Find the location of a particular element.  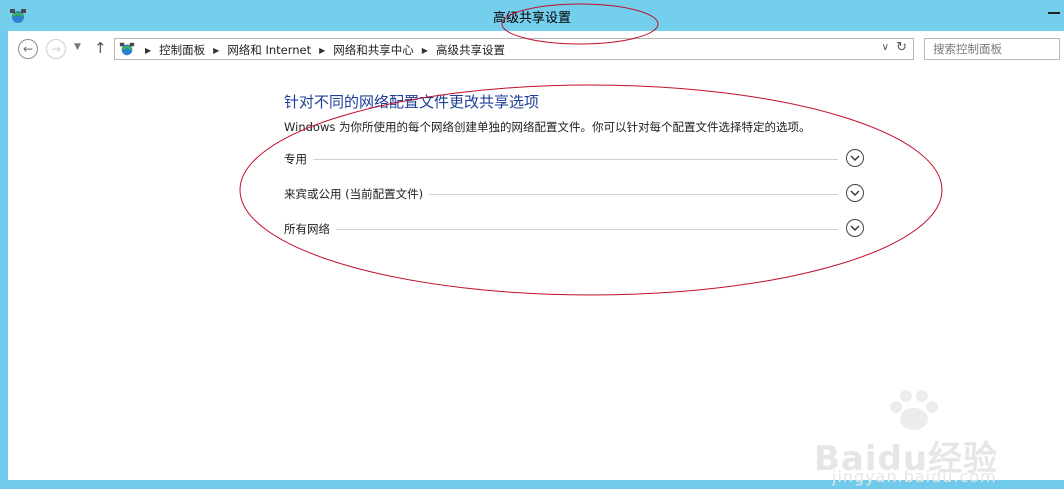

minimize-icon is located at coordinates (1054, 13).